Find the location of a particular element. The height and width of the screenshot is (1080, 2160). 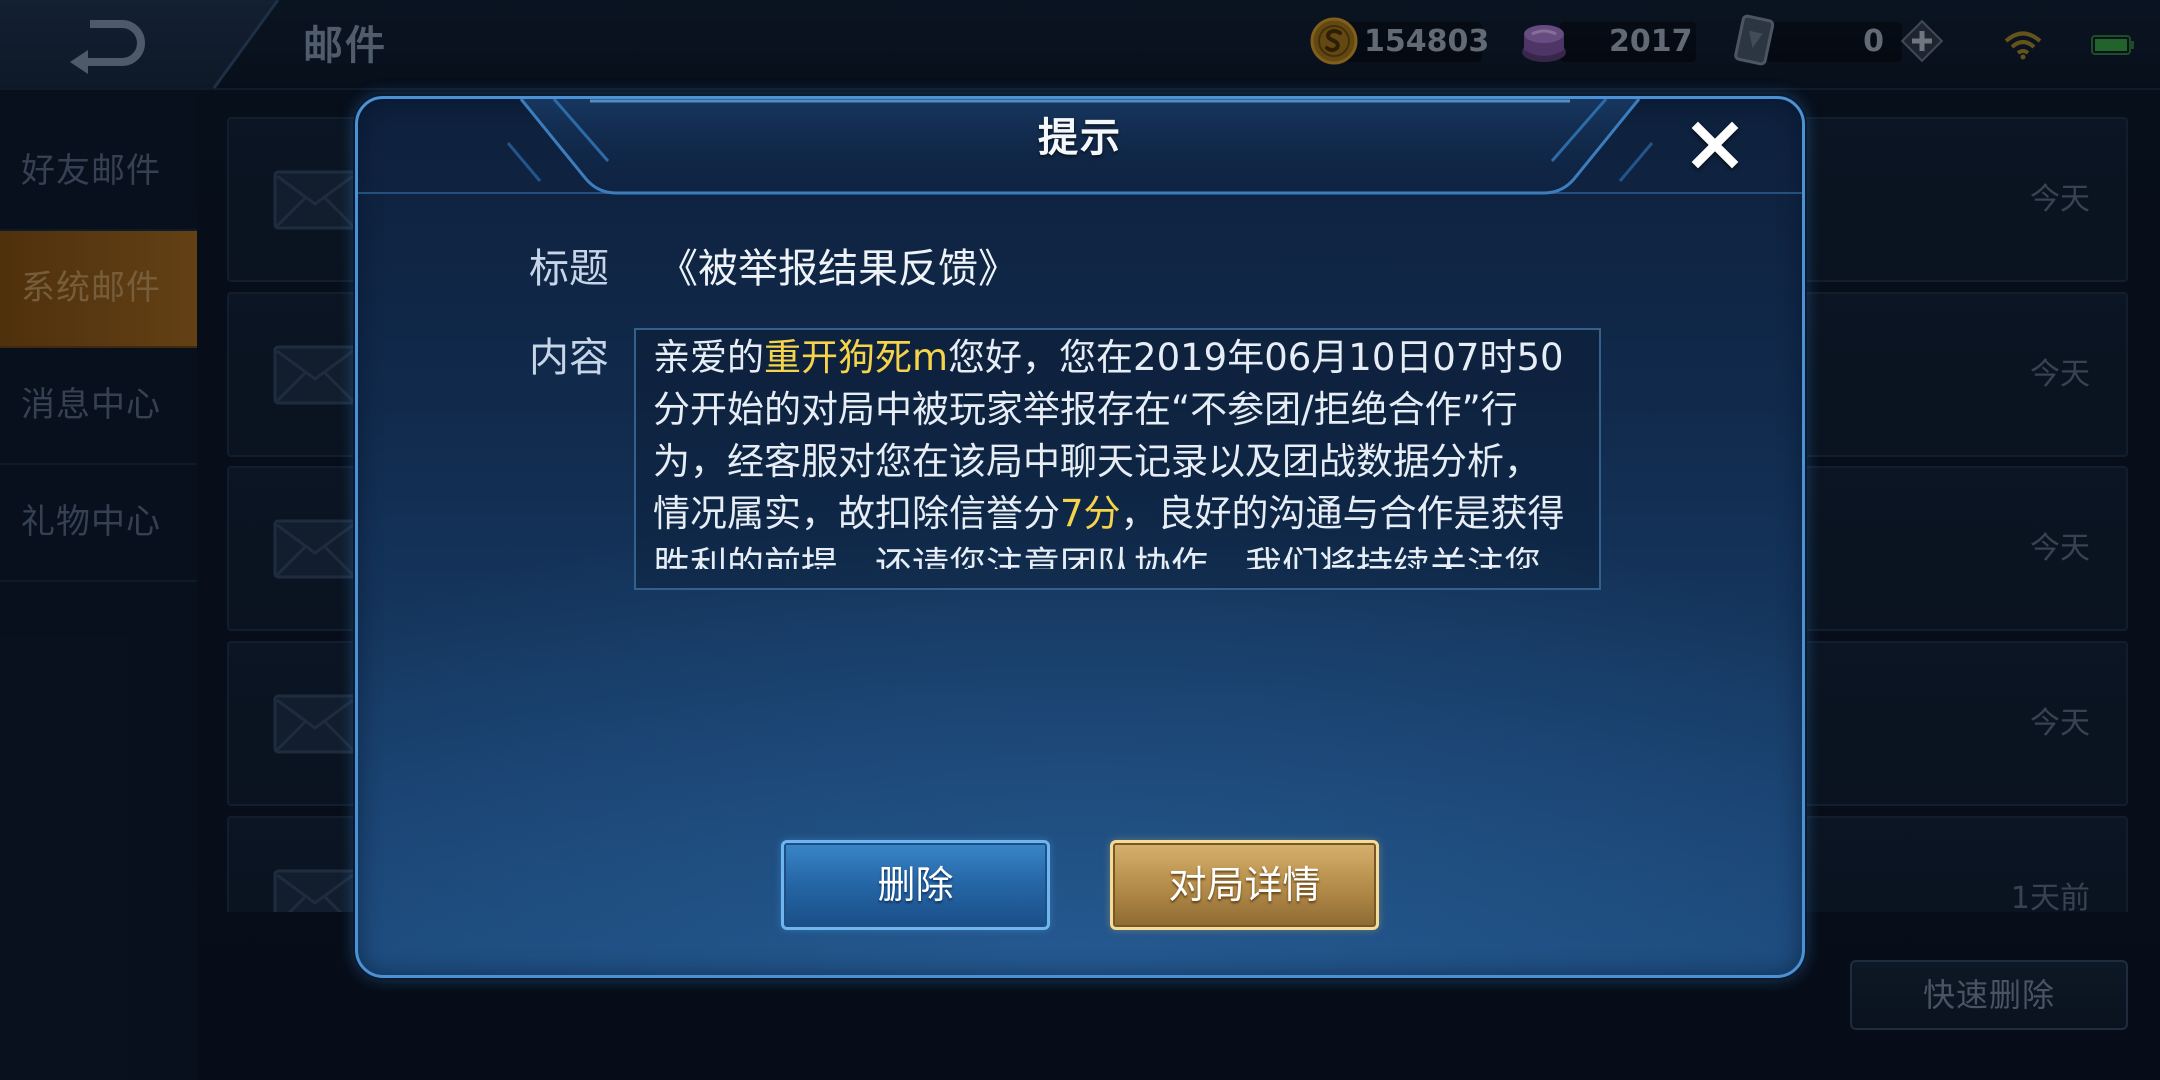

penalty-points-highlight: 7分 is located at coordinates (1090, 513).